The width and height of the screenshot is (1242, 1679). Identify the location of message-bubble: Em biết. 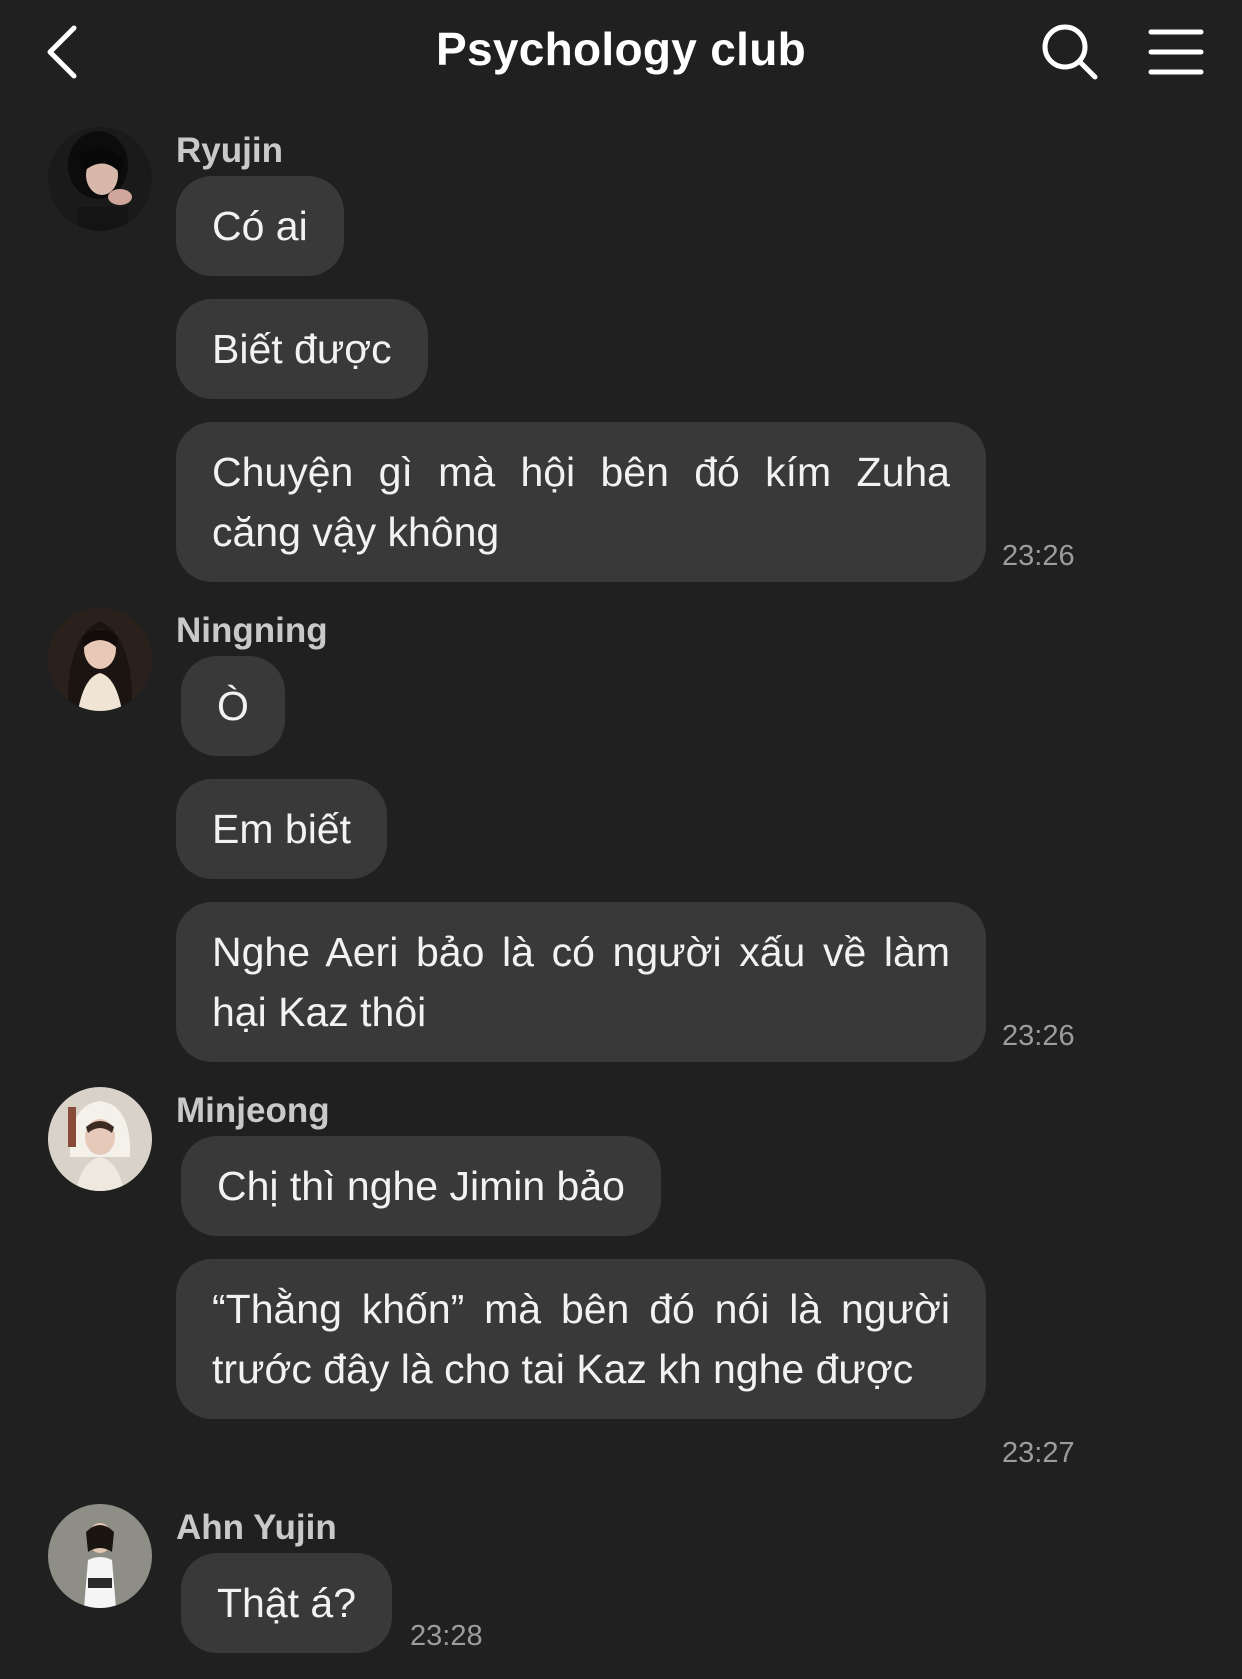
(281, 829).